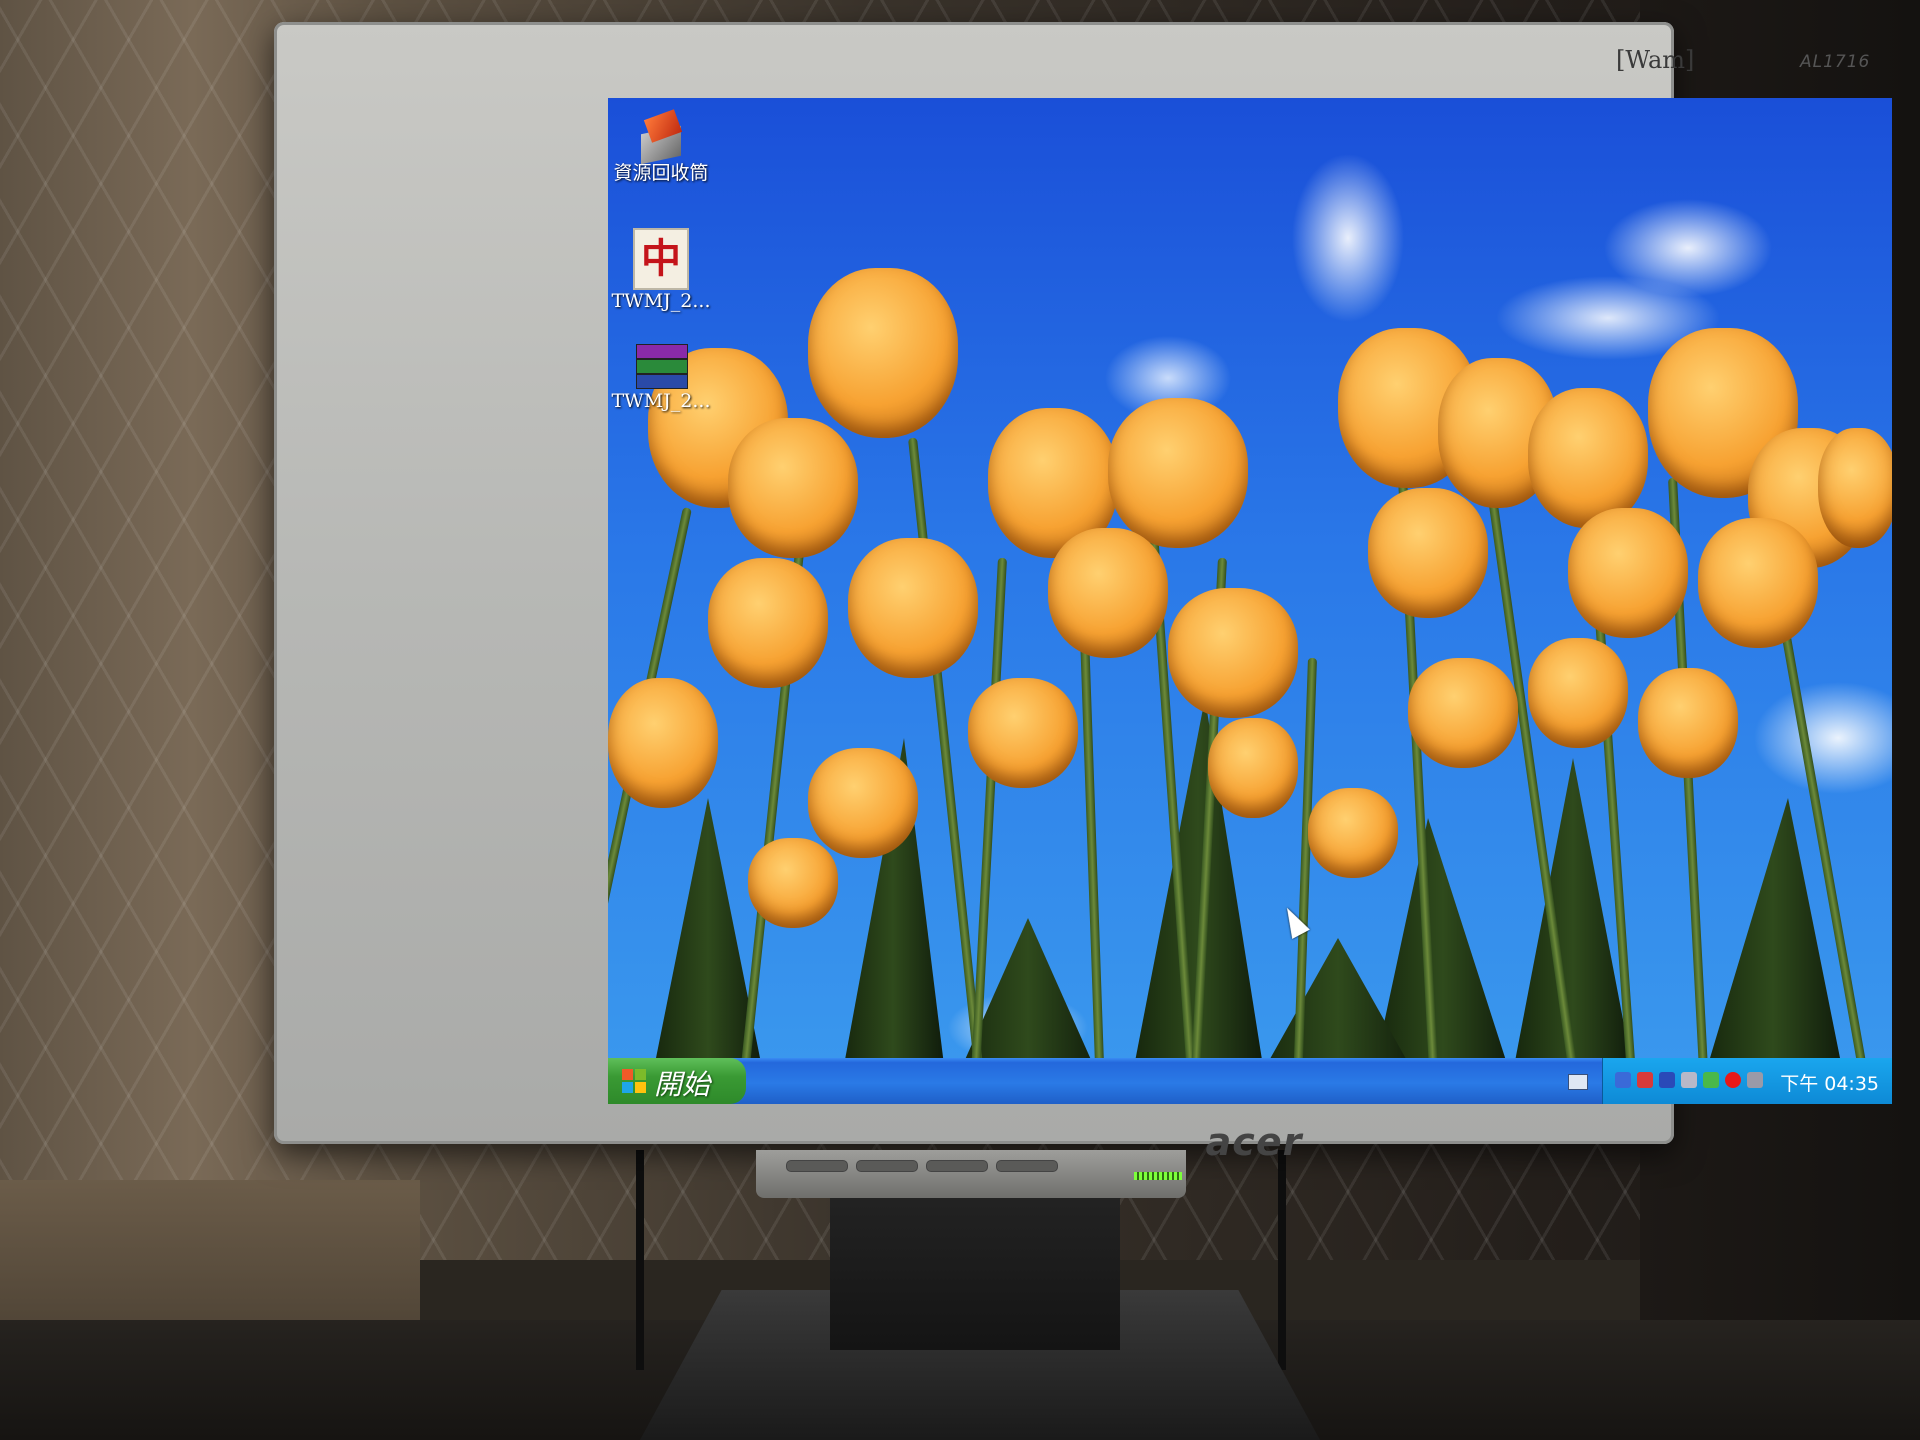 The width and height of the screenshot is (1920, 1440). Describe the element at coordinates (1835, 62) in the screenshot. I see `monitor-model-label: AL1716` at that location.